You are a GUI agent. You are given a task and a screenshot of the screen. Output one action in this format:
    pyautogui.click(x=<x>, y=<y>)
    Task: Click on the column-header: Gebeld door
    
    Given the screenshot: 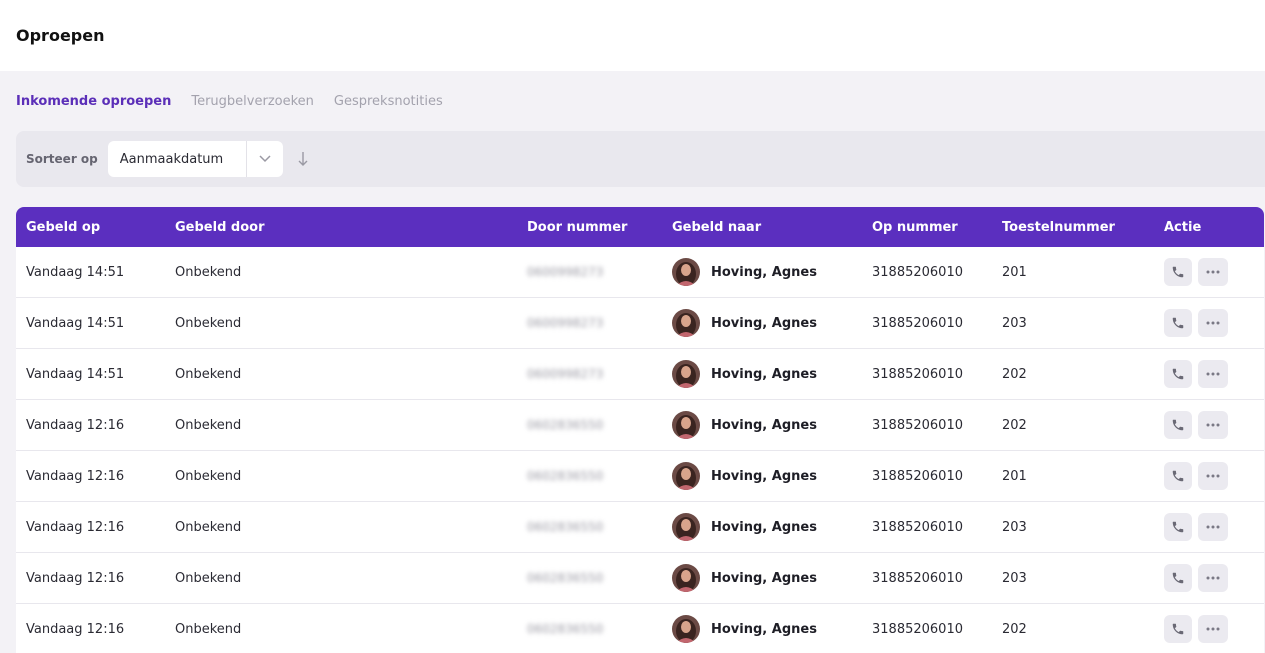 What is the action you would take?
    pyautogui.click(x=341, y=227)
    